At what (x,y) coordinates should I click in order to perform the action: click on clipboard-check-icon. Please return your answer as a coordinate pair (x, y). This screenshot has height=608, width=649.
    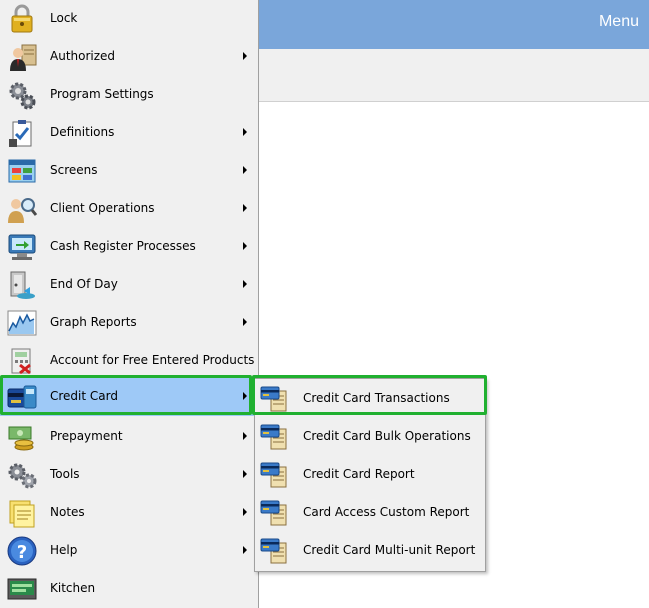
    Looking at the image, I should click on (20, 133).